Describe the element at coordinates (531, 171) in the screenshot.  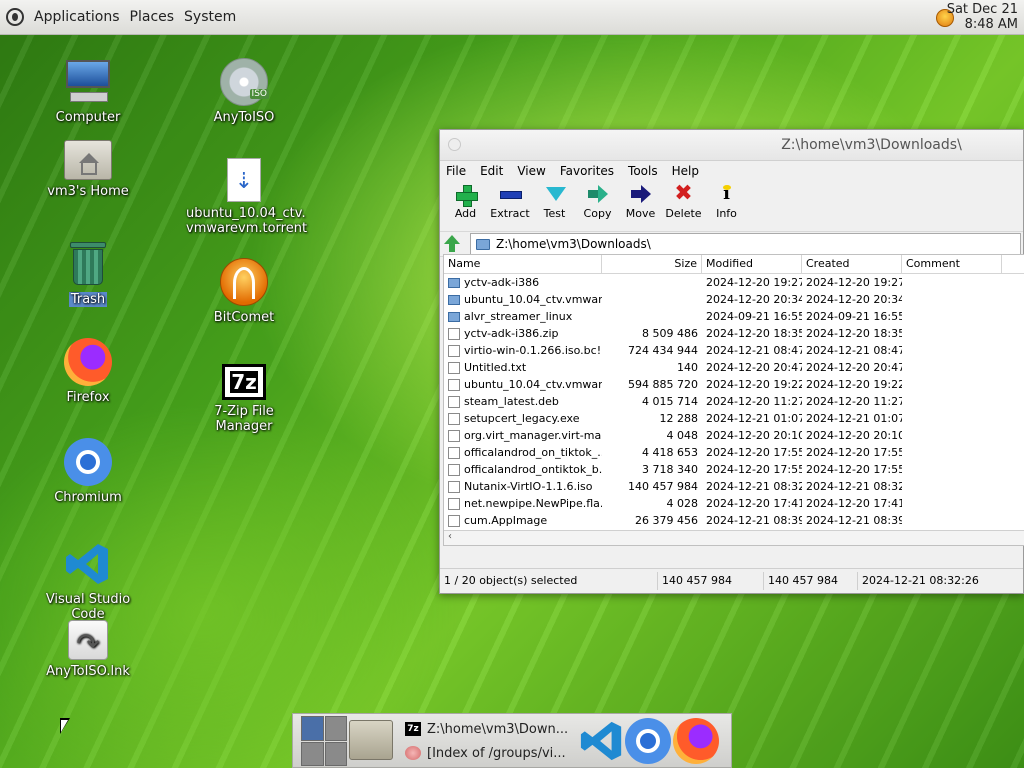
I see `menu-view: View` at that location.